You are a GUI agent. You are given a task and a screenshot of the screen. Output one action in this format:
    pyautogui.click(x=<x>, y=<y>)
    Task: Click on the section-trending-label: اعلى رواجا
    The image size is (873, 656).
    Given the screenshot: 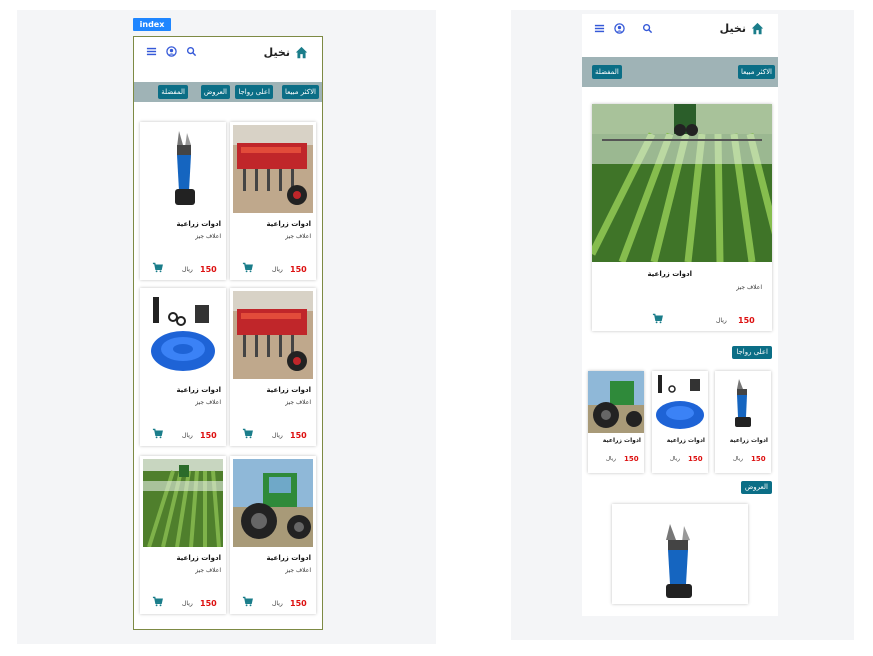 What is the action you would take?
    pyautogui.click(x=752, y=352)
    